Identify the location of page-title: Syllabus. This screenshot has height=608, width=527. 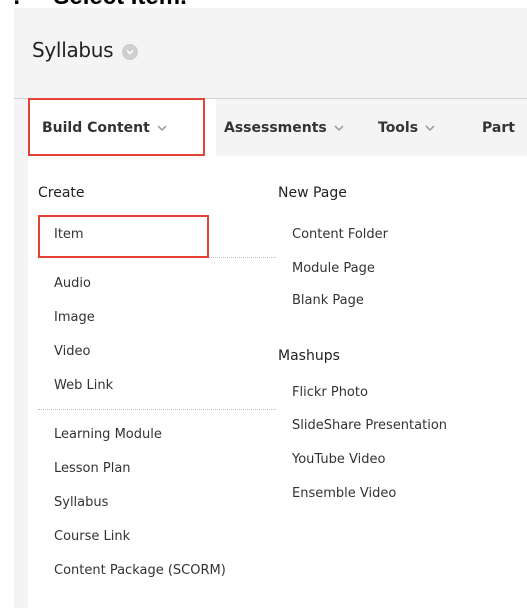
(73, 50).